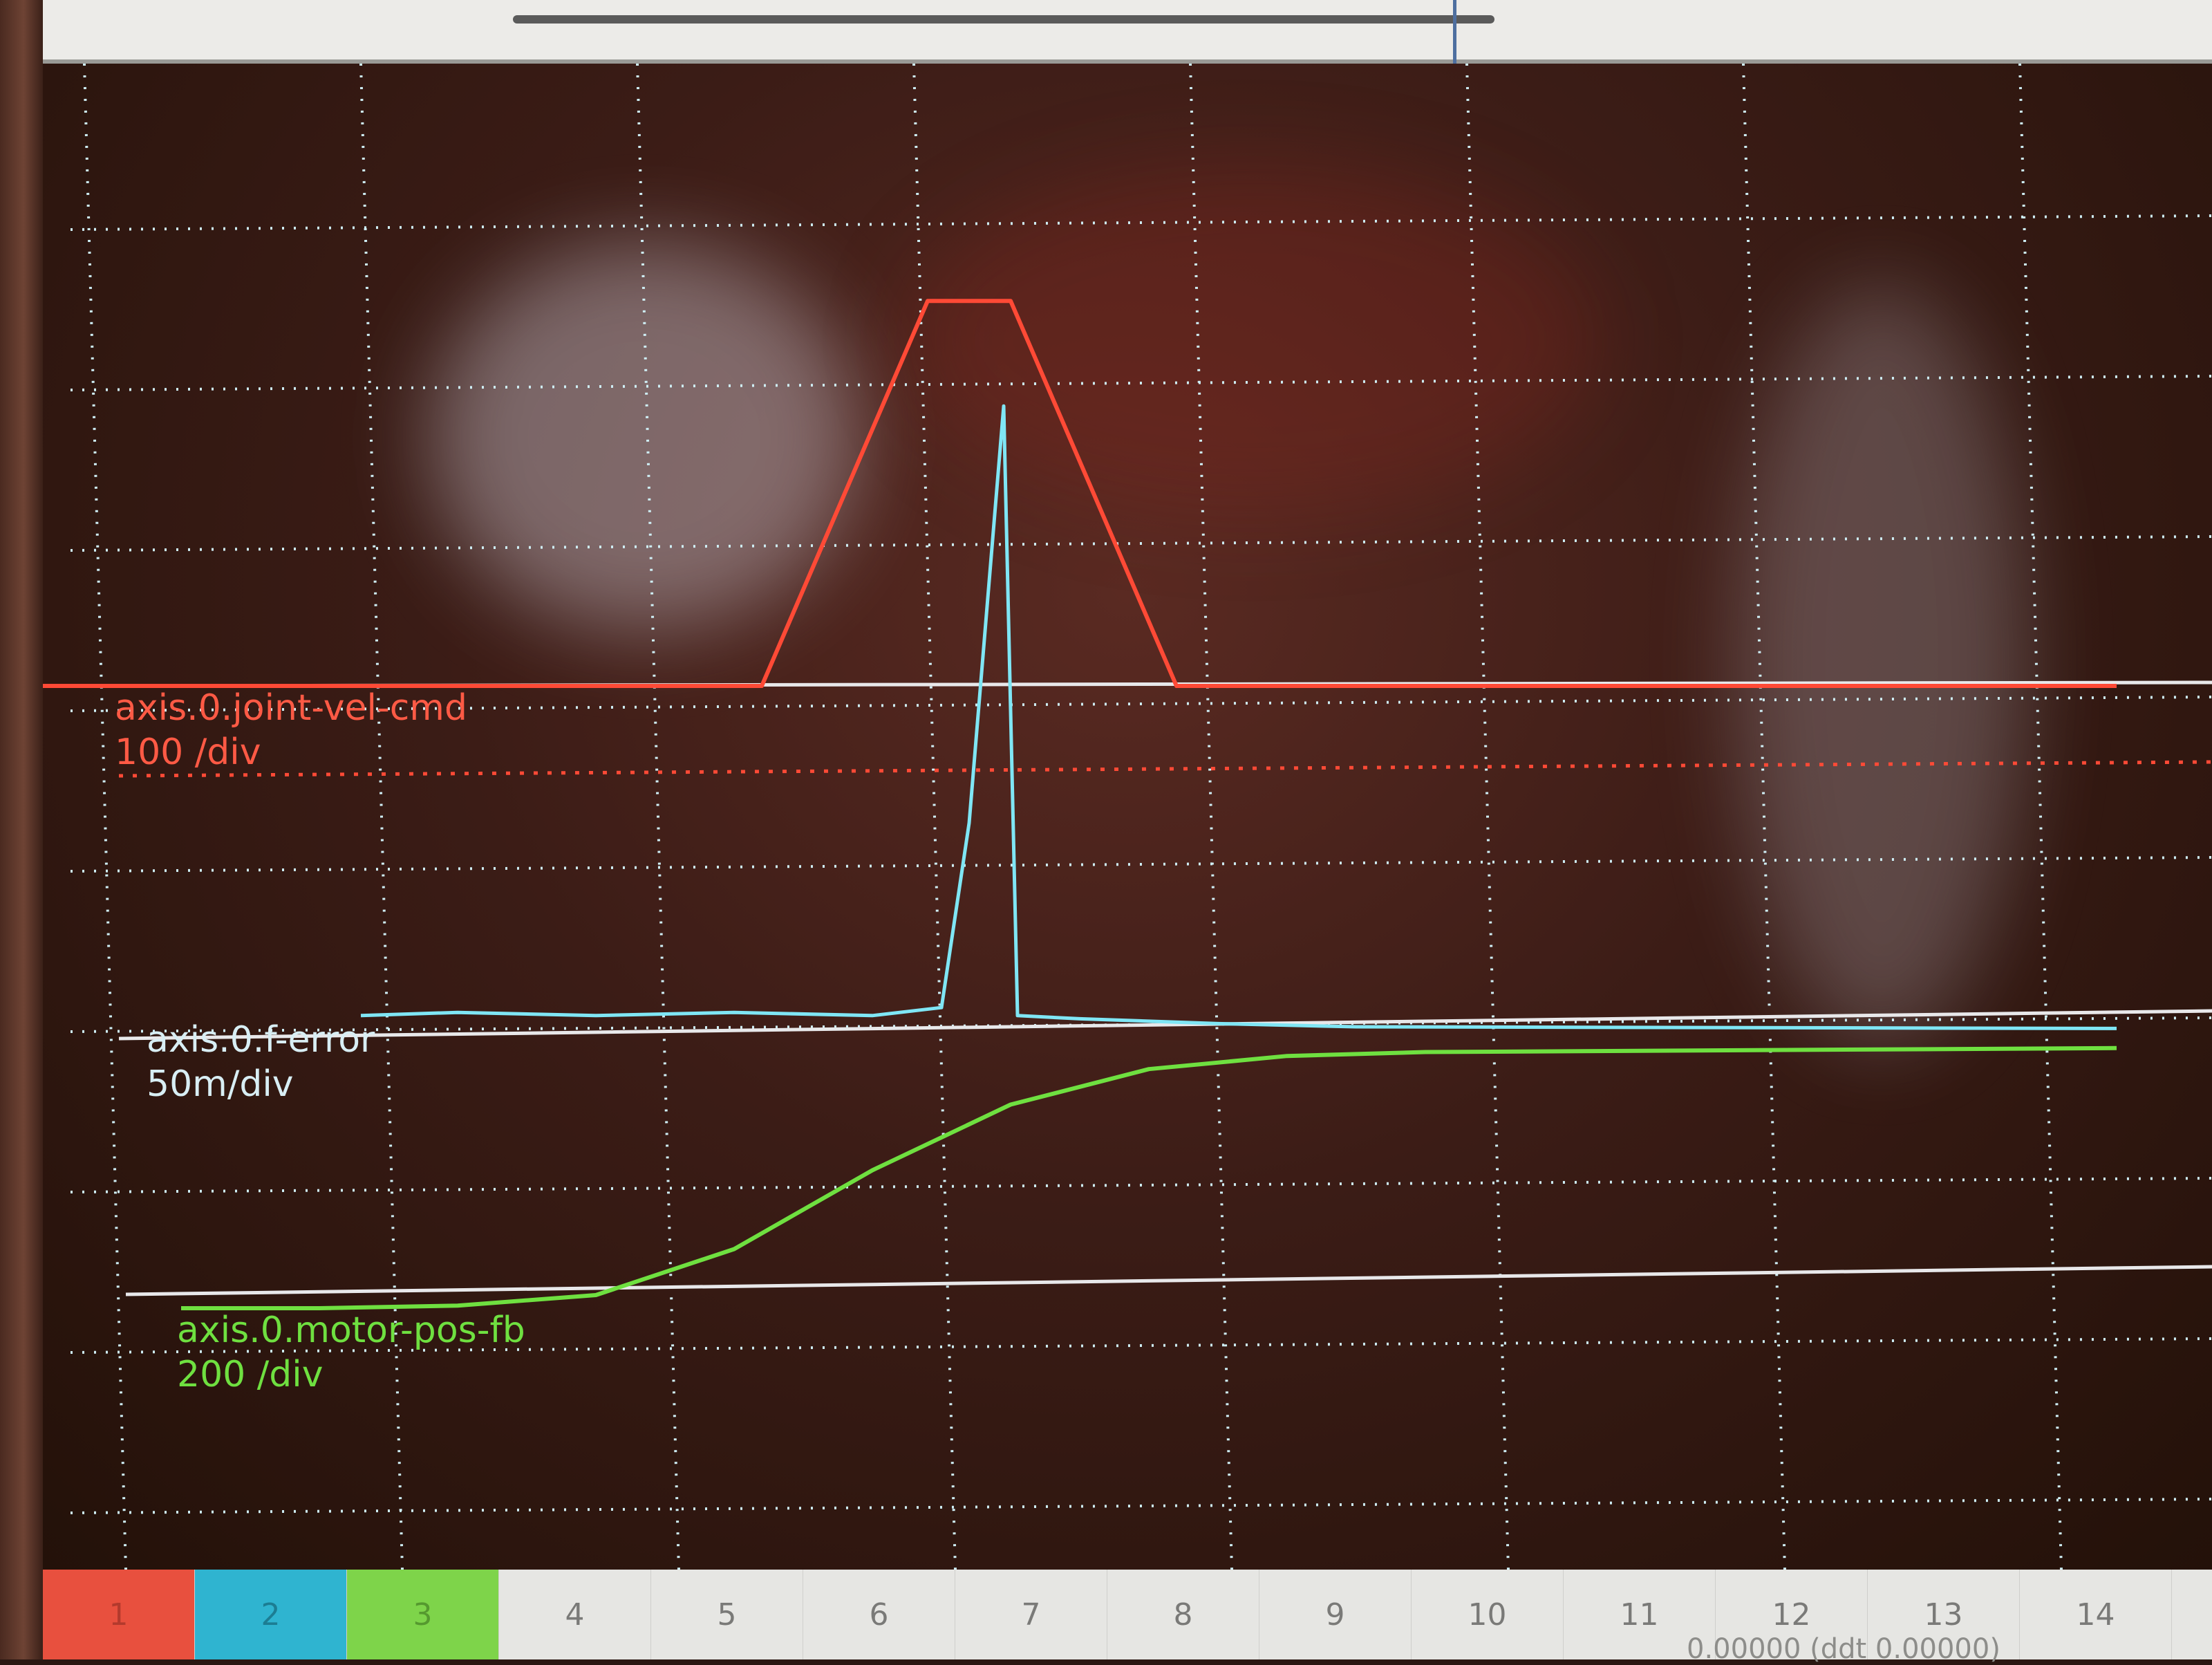 The width and height of the screenshot is (2212, 1665). I want to click on channel-3-scale: 200 /div, so click(250, 1374).